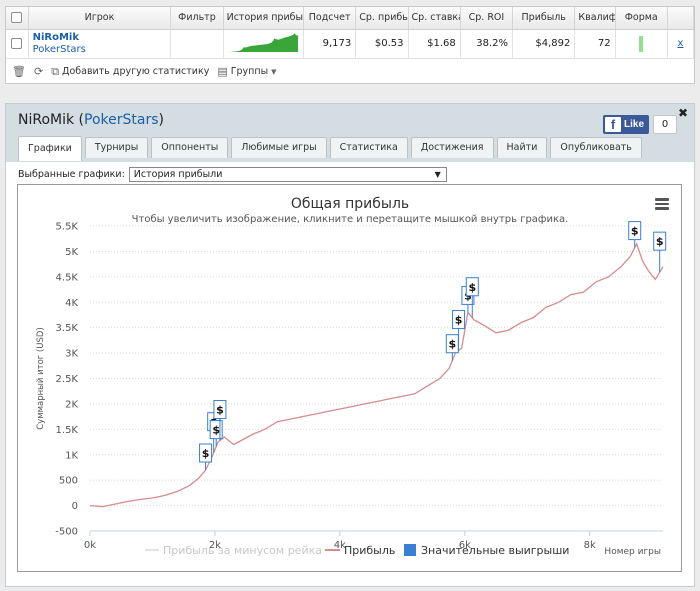 This screenshot has height=591, width=700. Describe the element at coordinates (368, 147) in the screenshot. I see `tab-statistics: Статистика` at that location.